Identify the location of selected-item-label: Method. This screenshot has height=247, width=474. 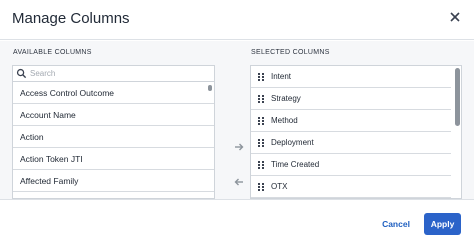
(284, 120).